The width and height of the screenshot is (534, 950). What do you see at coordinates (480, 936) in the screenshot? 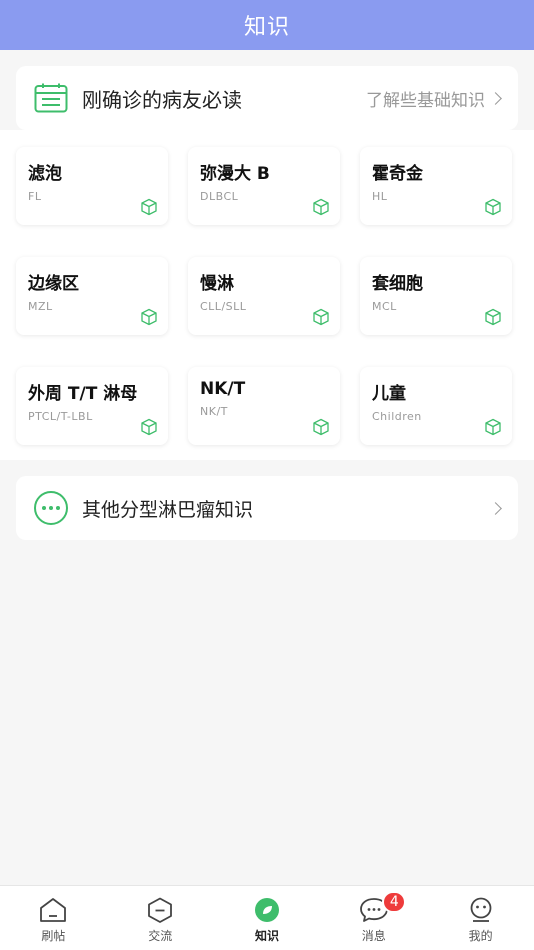
I see `tab-label: 我的` at bounding box center [480, 936].